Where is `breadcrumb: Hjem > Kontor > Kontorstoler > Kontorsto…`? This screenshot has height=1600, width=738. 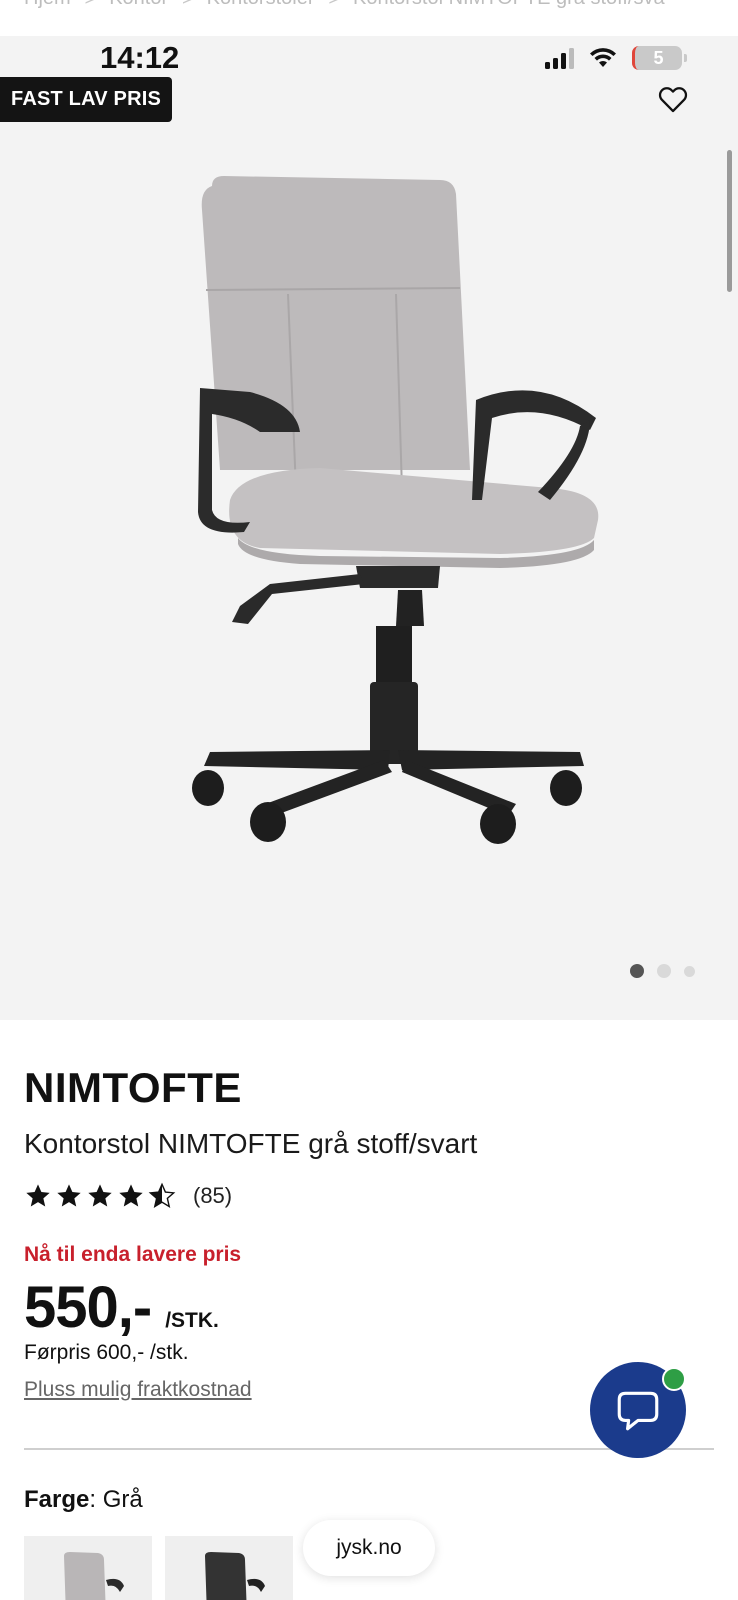
breadcrumb: Hjem > Kontor > Kontorstoler > Kontorsto… is located at coordinates (369, 18).